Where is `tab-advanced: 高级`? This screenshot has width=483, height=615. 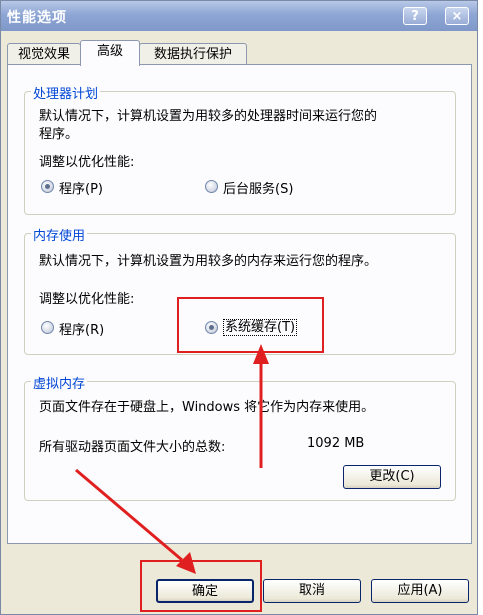 tab-advanced: 高级 is located at coordinates (110, 53).